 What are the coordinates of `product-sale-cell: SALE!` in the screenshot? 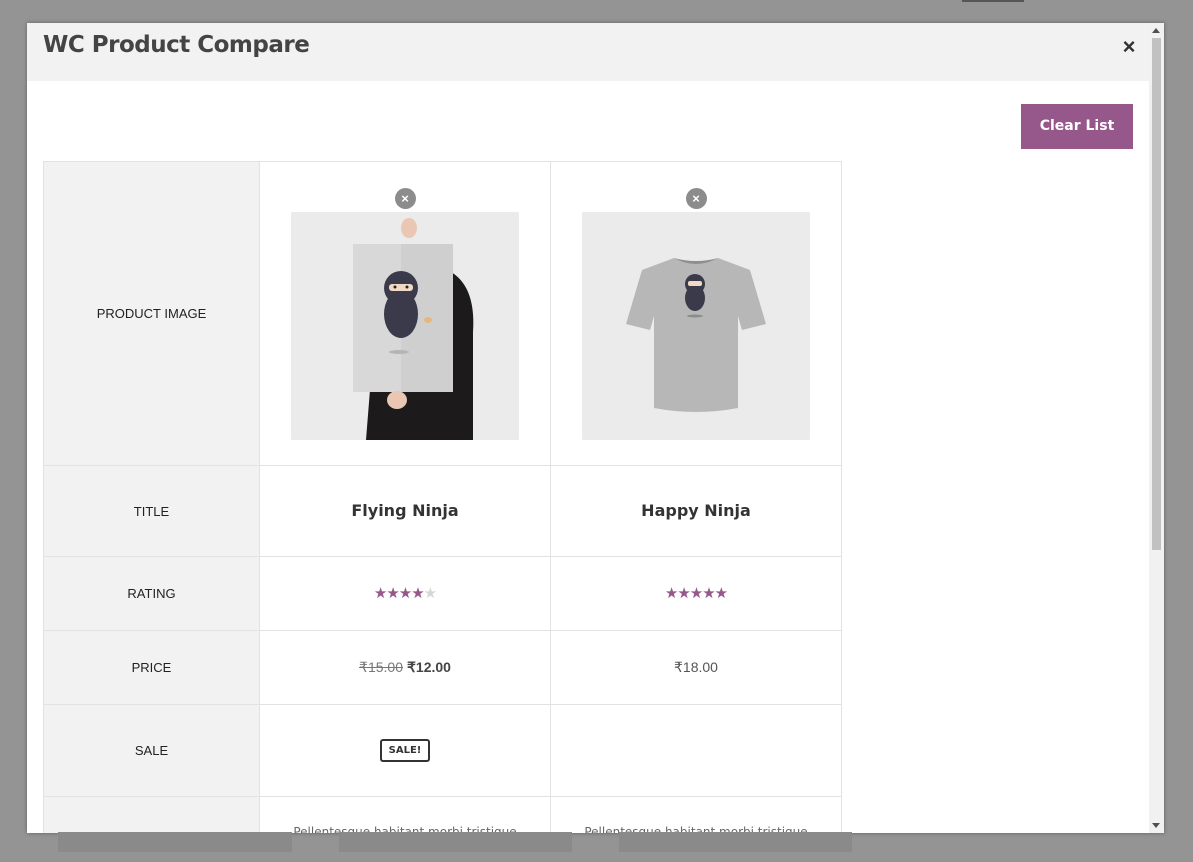 It's located at (405, 751).